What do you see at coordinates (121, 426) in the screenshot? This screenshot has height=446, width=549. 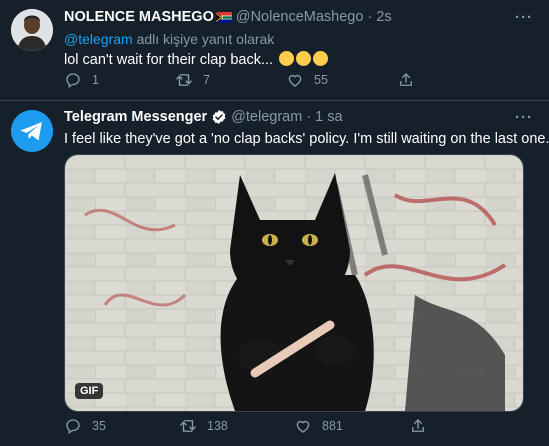 I see `reply-button: 35` at bounding box center [121, 426].